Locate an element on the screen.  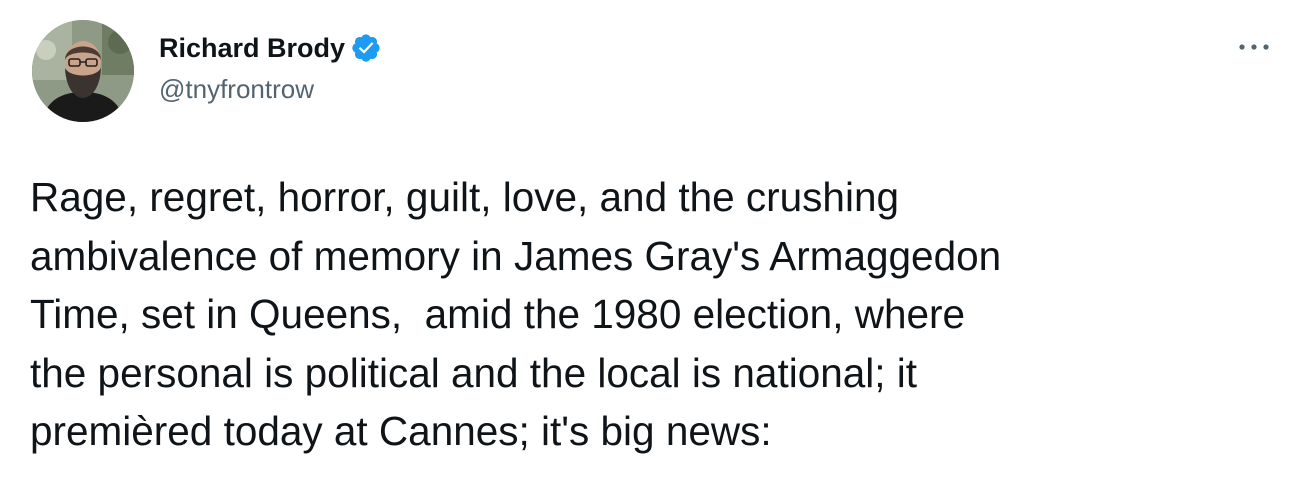
author-name-row: Richard Brody is located at coordinates (270, 48).